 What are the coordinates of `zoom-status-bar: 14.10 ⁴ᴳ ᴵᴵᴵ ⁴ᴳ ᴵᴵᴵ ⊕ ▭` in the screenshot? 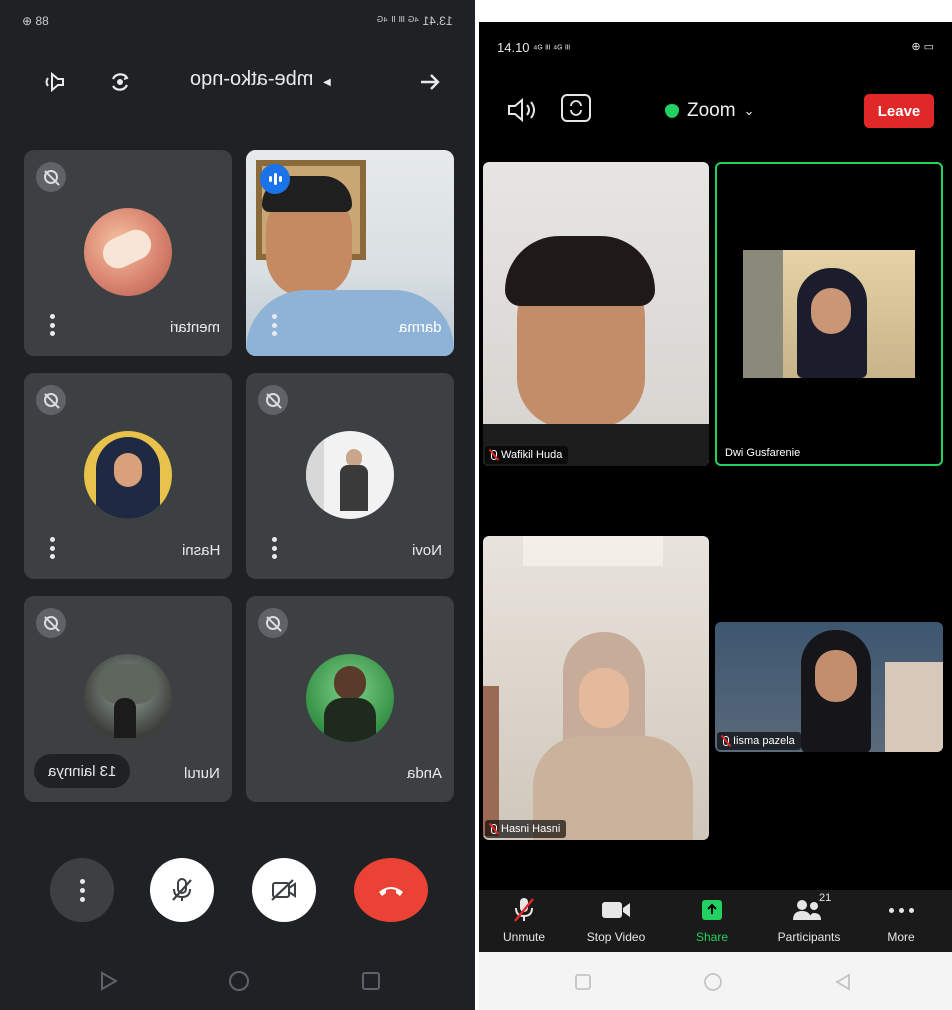 It's located at (715, 45).